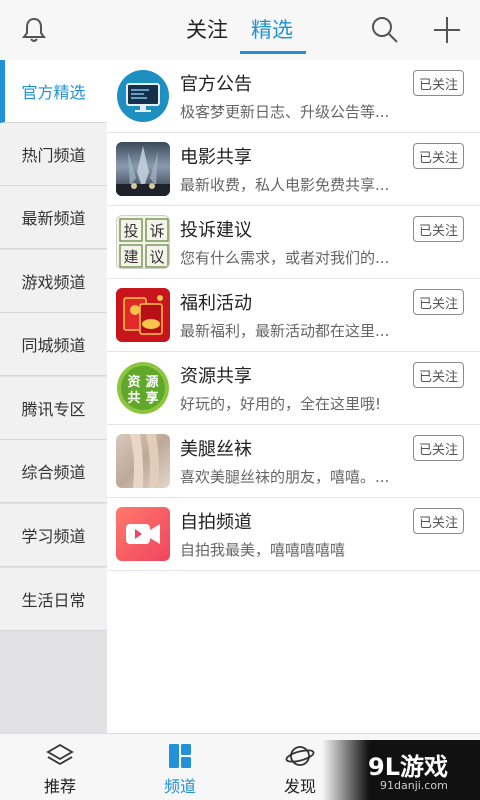 The image size is (480, 800). I want to click on thumb-char: 源, so click(151, 382).